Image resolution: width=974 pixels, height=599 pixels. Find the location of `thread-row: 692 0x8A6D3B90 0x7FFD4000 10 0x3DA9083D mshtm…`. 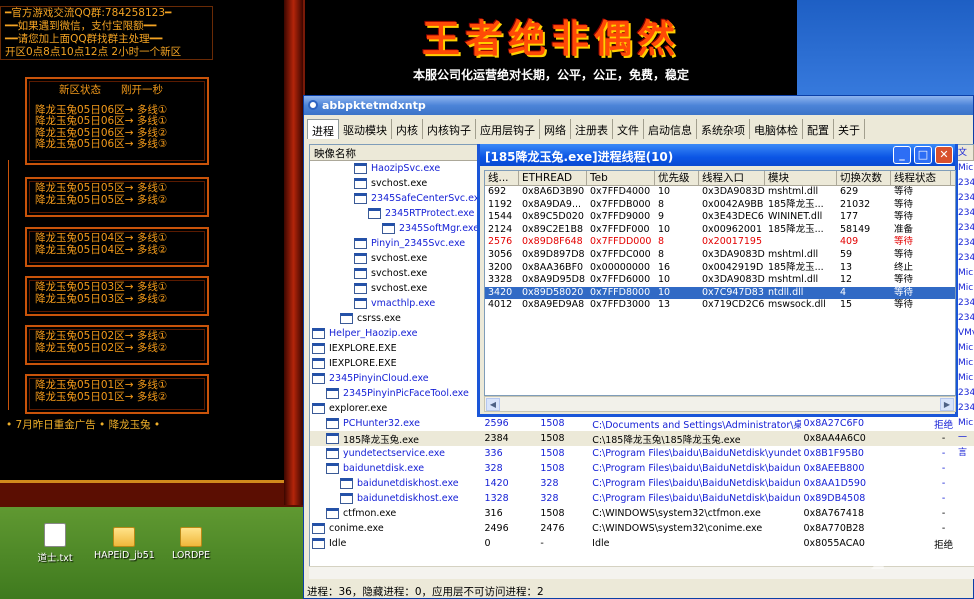

thread-row: 692 0x8A6D3B90 0x7FFD4000 10 0x3DA9083D mshtm… is located at coordinates (720, 192).